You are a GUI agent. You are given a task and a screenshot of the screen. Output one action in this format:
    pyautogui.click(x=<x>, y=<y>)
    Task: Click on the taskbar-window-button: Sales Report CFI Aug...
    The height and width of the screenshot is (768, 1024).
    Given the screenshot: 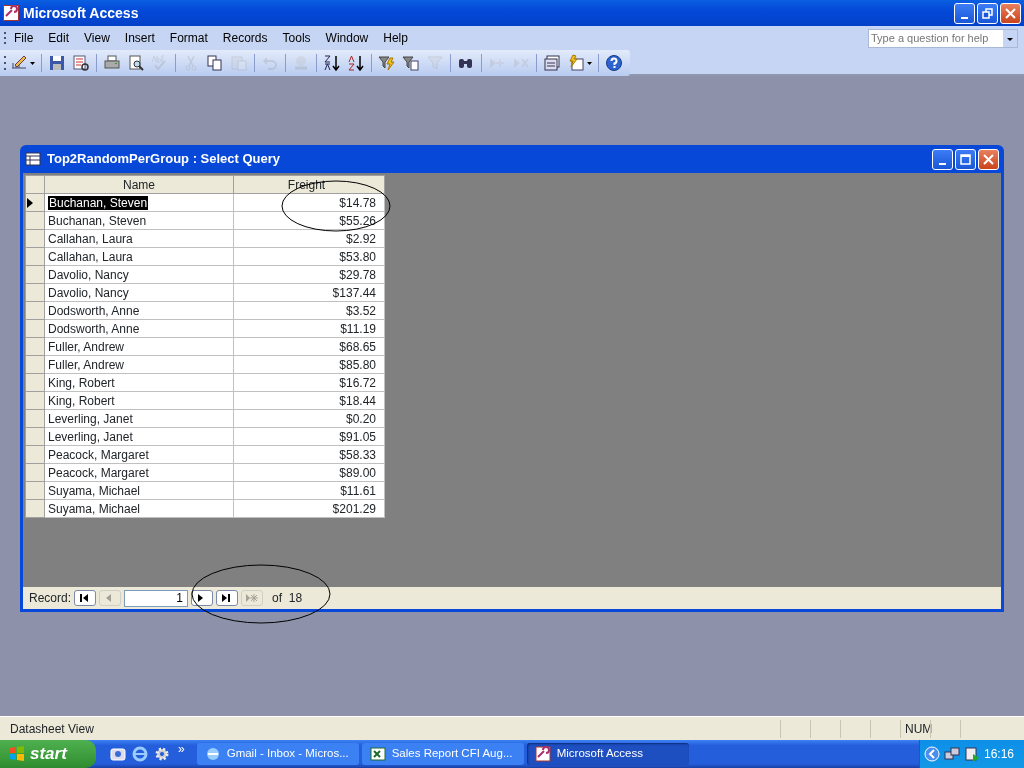 What is the action you would take?
    pyautogui.click(x=442, y=754)
    